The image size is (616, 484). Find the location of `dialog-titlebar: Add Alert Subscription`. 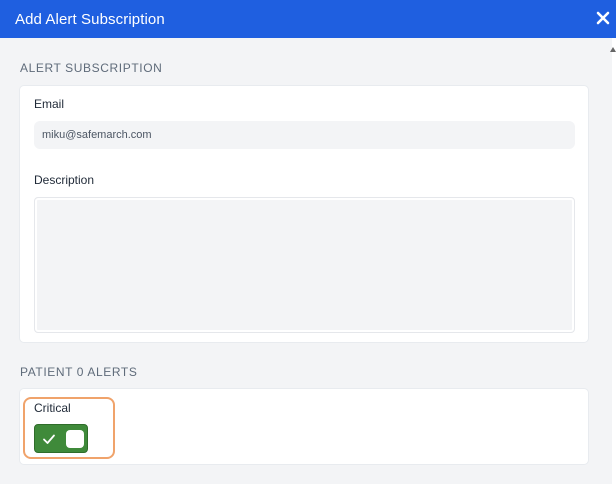

dialog-titlebar: Add Alert Subscription is located at coordinates (308, 19).